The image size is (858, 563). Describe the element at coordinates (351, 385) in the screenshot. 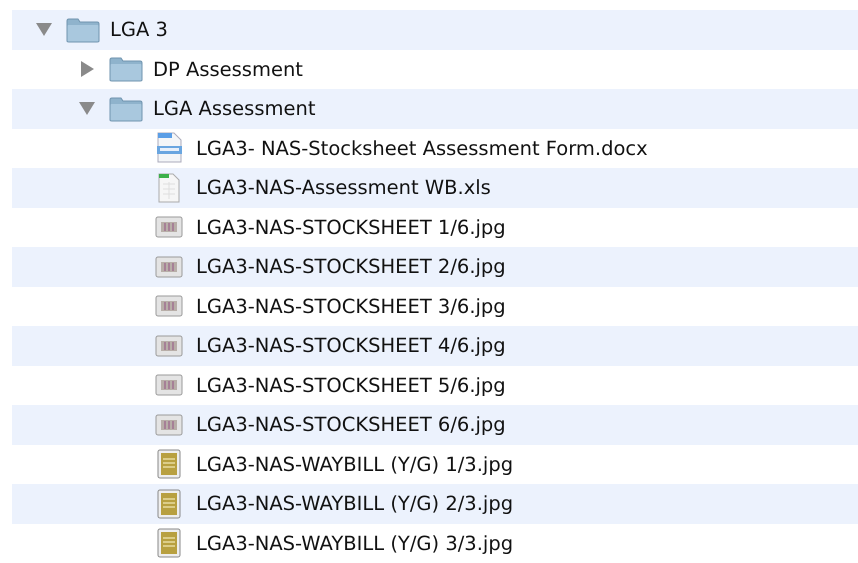

I see `file-name: LGA3-NAS-STOCKSHEET 5/6.jpg` at that location.